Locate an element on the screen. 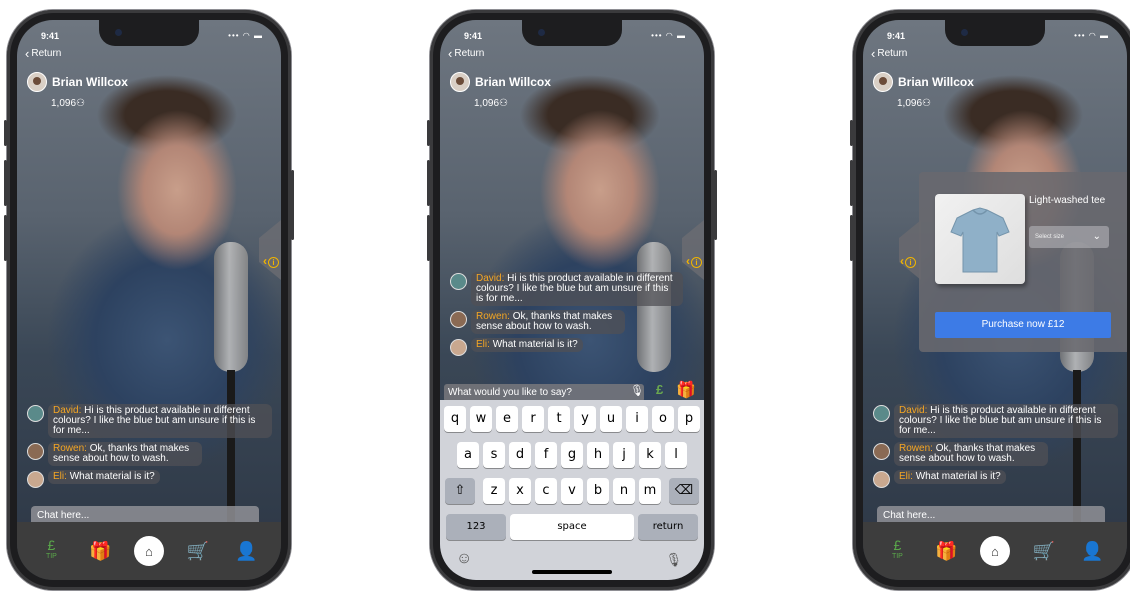 The height and width of the screenshot is (595, 1130). key: k is located at coordinates (650, 455).